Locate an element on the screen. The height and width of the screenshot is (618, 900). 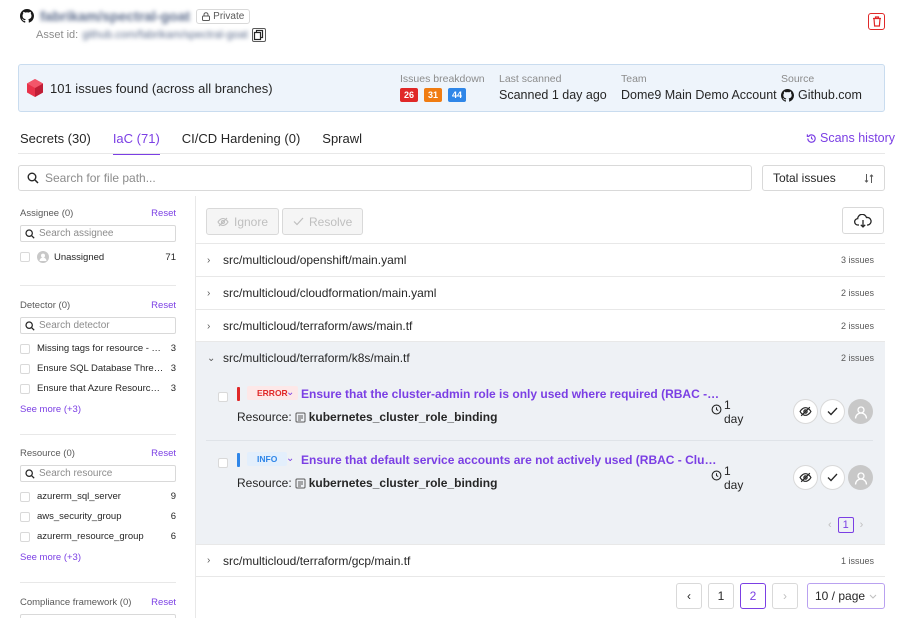
critical-count-badge: 26 is located at coordinates (409, 95).